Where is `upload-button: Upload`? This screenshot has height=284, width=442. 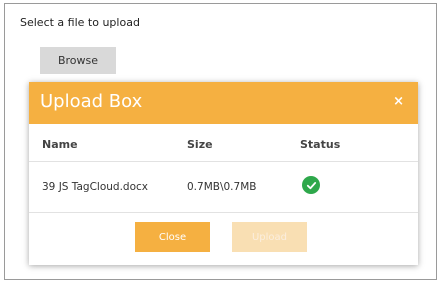 upload-button: Upload is located at coordinates (269, 237).